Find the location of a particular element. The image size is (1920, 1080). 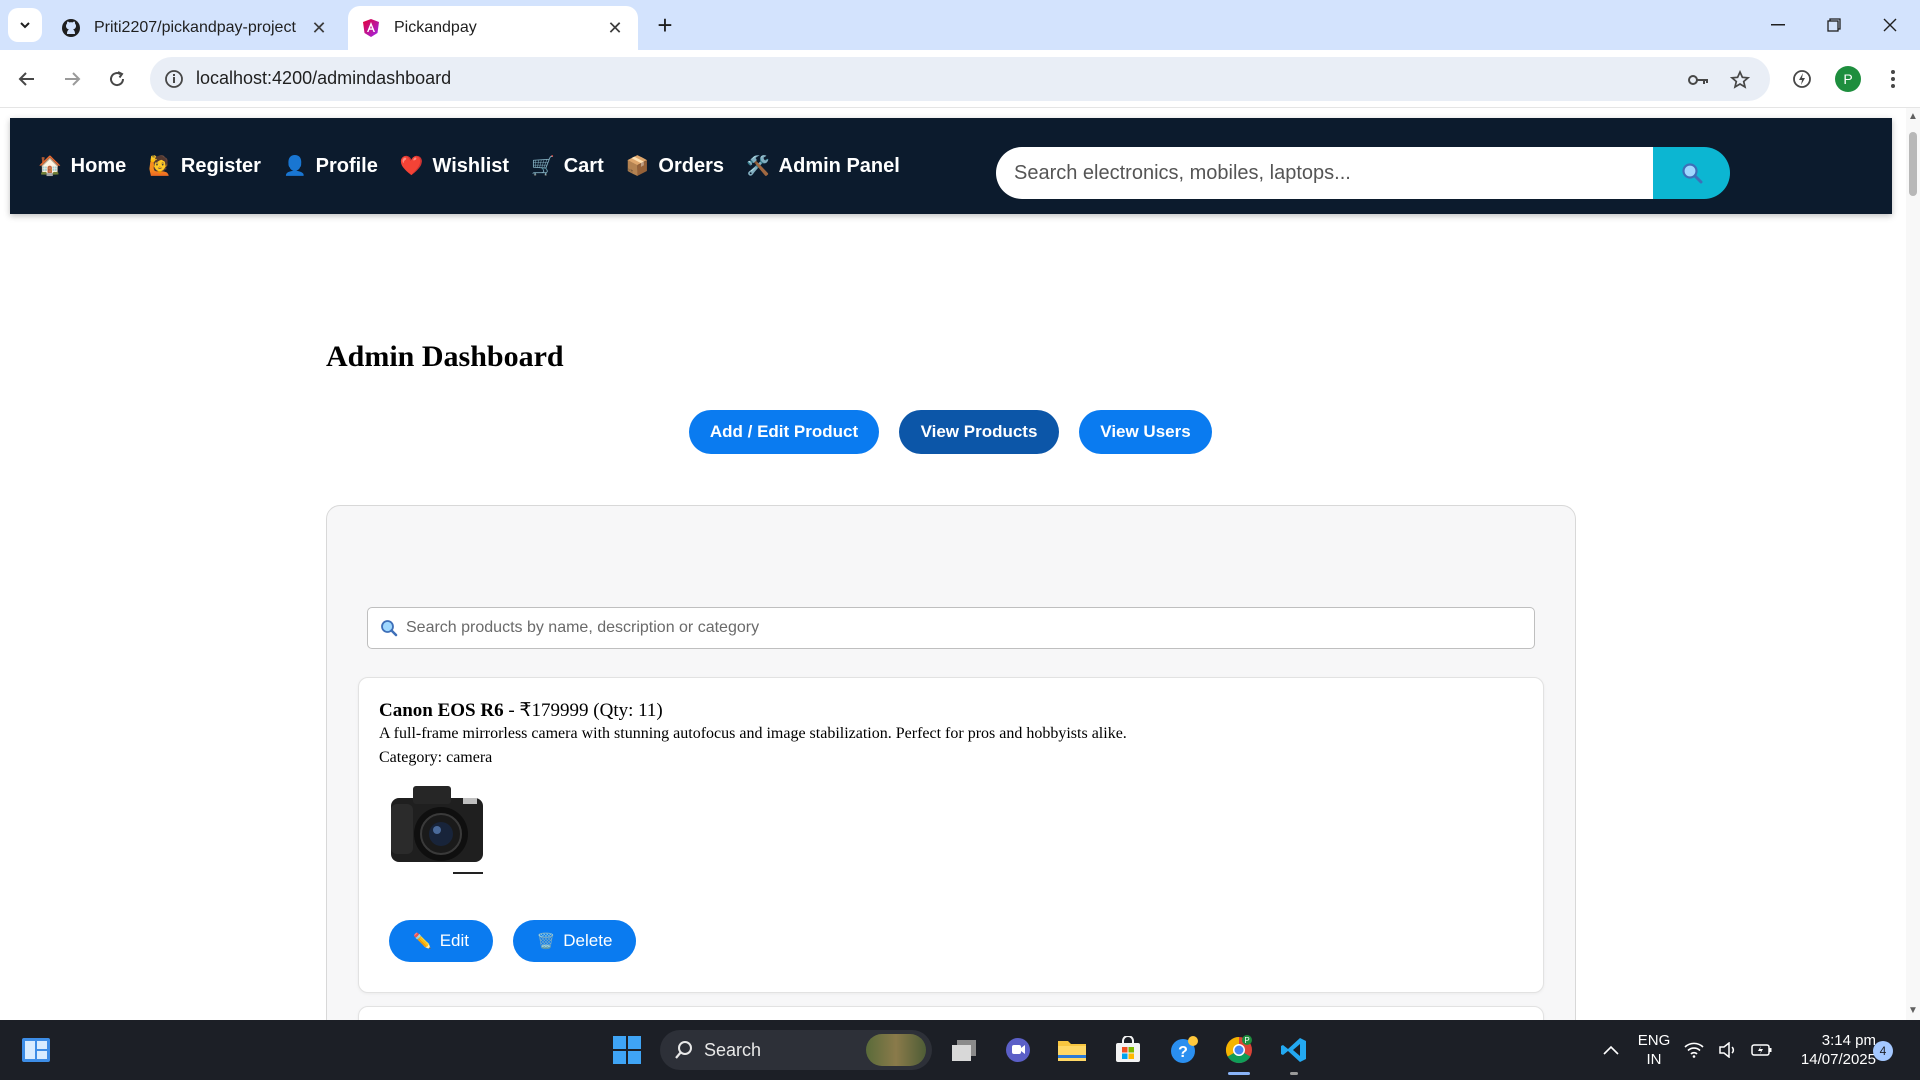

product-search-field is located at coordinates (951, 628).